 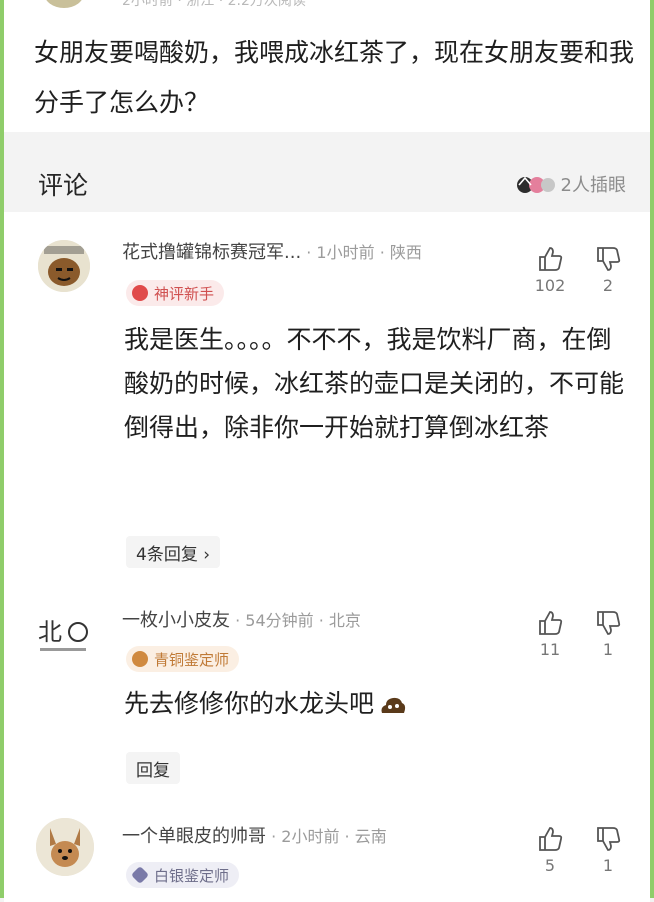 I want to click on user-badge: 神评新手, so click(x=175, y=293).